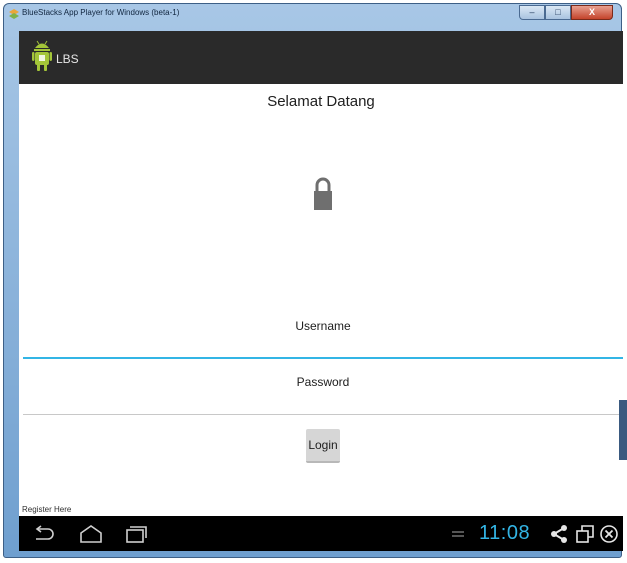  What do you see at coordinates (592, 12) in the screenshot?
I see `close-button: X` at bounding box center [592, 12].